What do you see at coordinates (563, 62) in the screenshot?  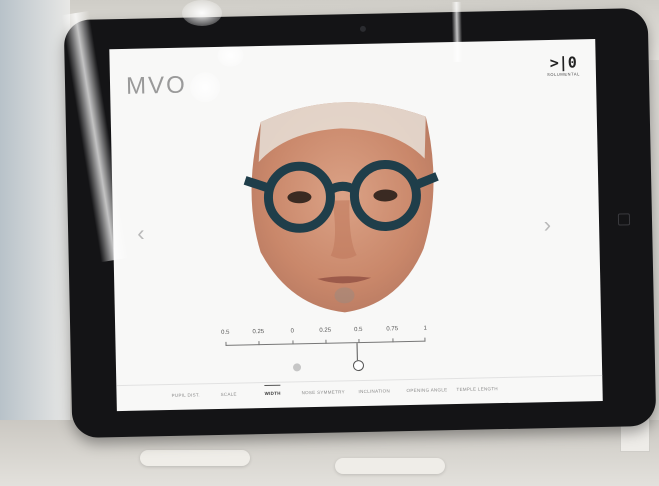 I see `logo-mark: >|0` at bounding box center [563, 62].